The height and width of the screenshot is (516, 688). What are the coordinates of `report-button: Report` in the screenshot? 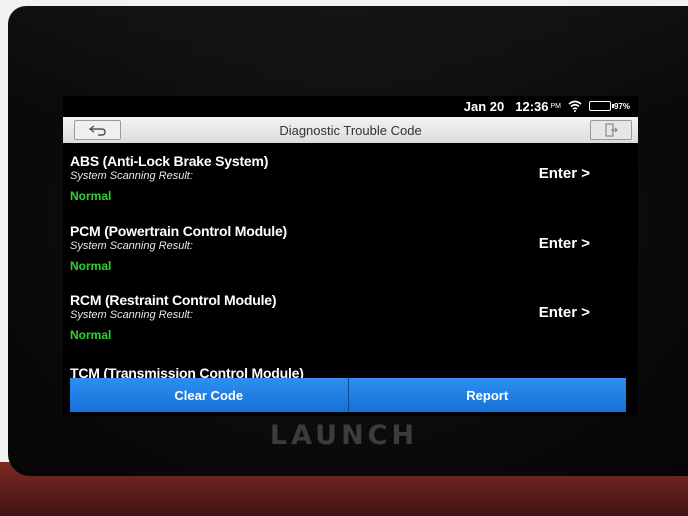 It's located at (486, 395).